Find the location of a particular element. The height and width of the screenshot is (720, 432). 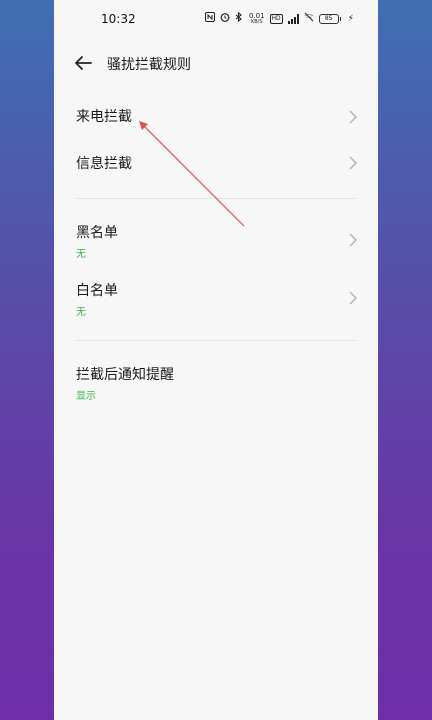

net-speed-unit: KB/S is located at coordinates (256, 22).